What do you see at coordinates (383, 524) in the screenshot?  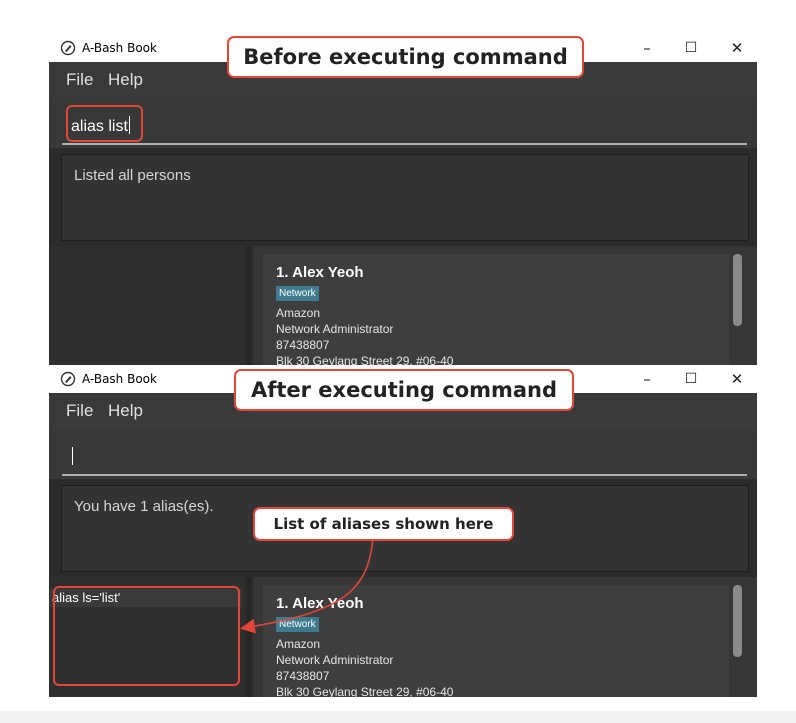 I see `aliases-callout: List of aliases shown here` at bounding box center [383, 524].